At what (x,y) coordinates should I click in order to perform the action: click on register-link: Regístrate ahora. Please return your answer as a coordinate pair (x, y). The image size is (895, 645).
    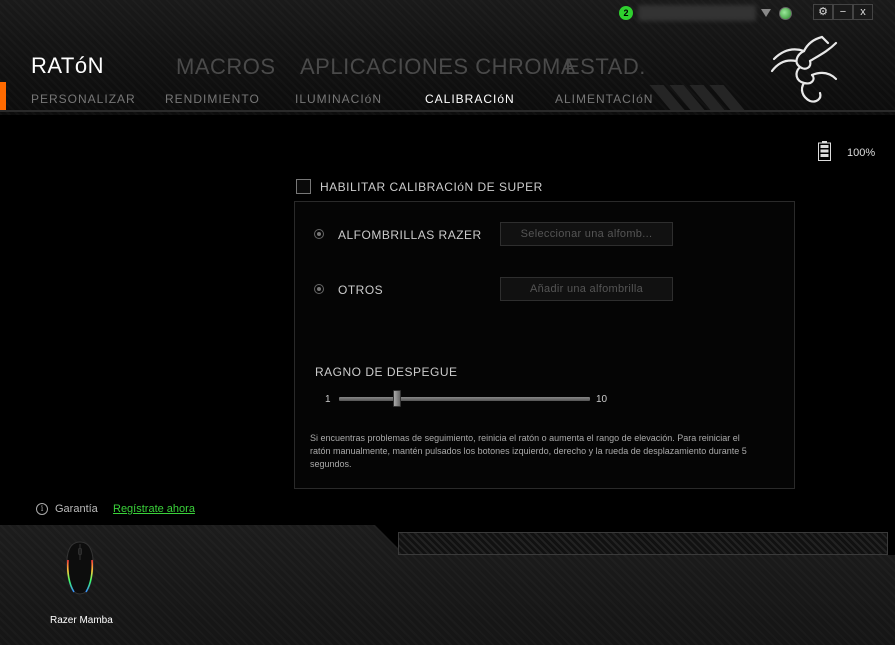
    Looking at the image, I should click on (154, 509).